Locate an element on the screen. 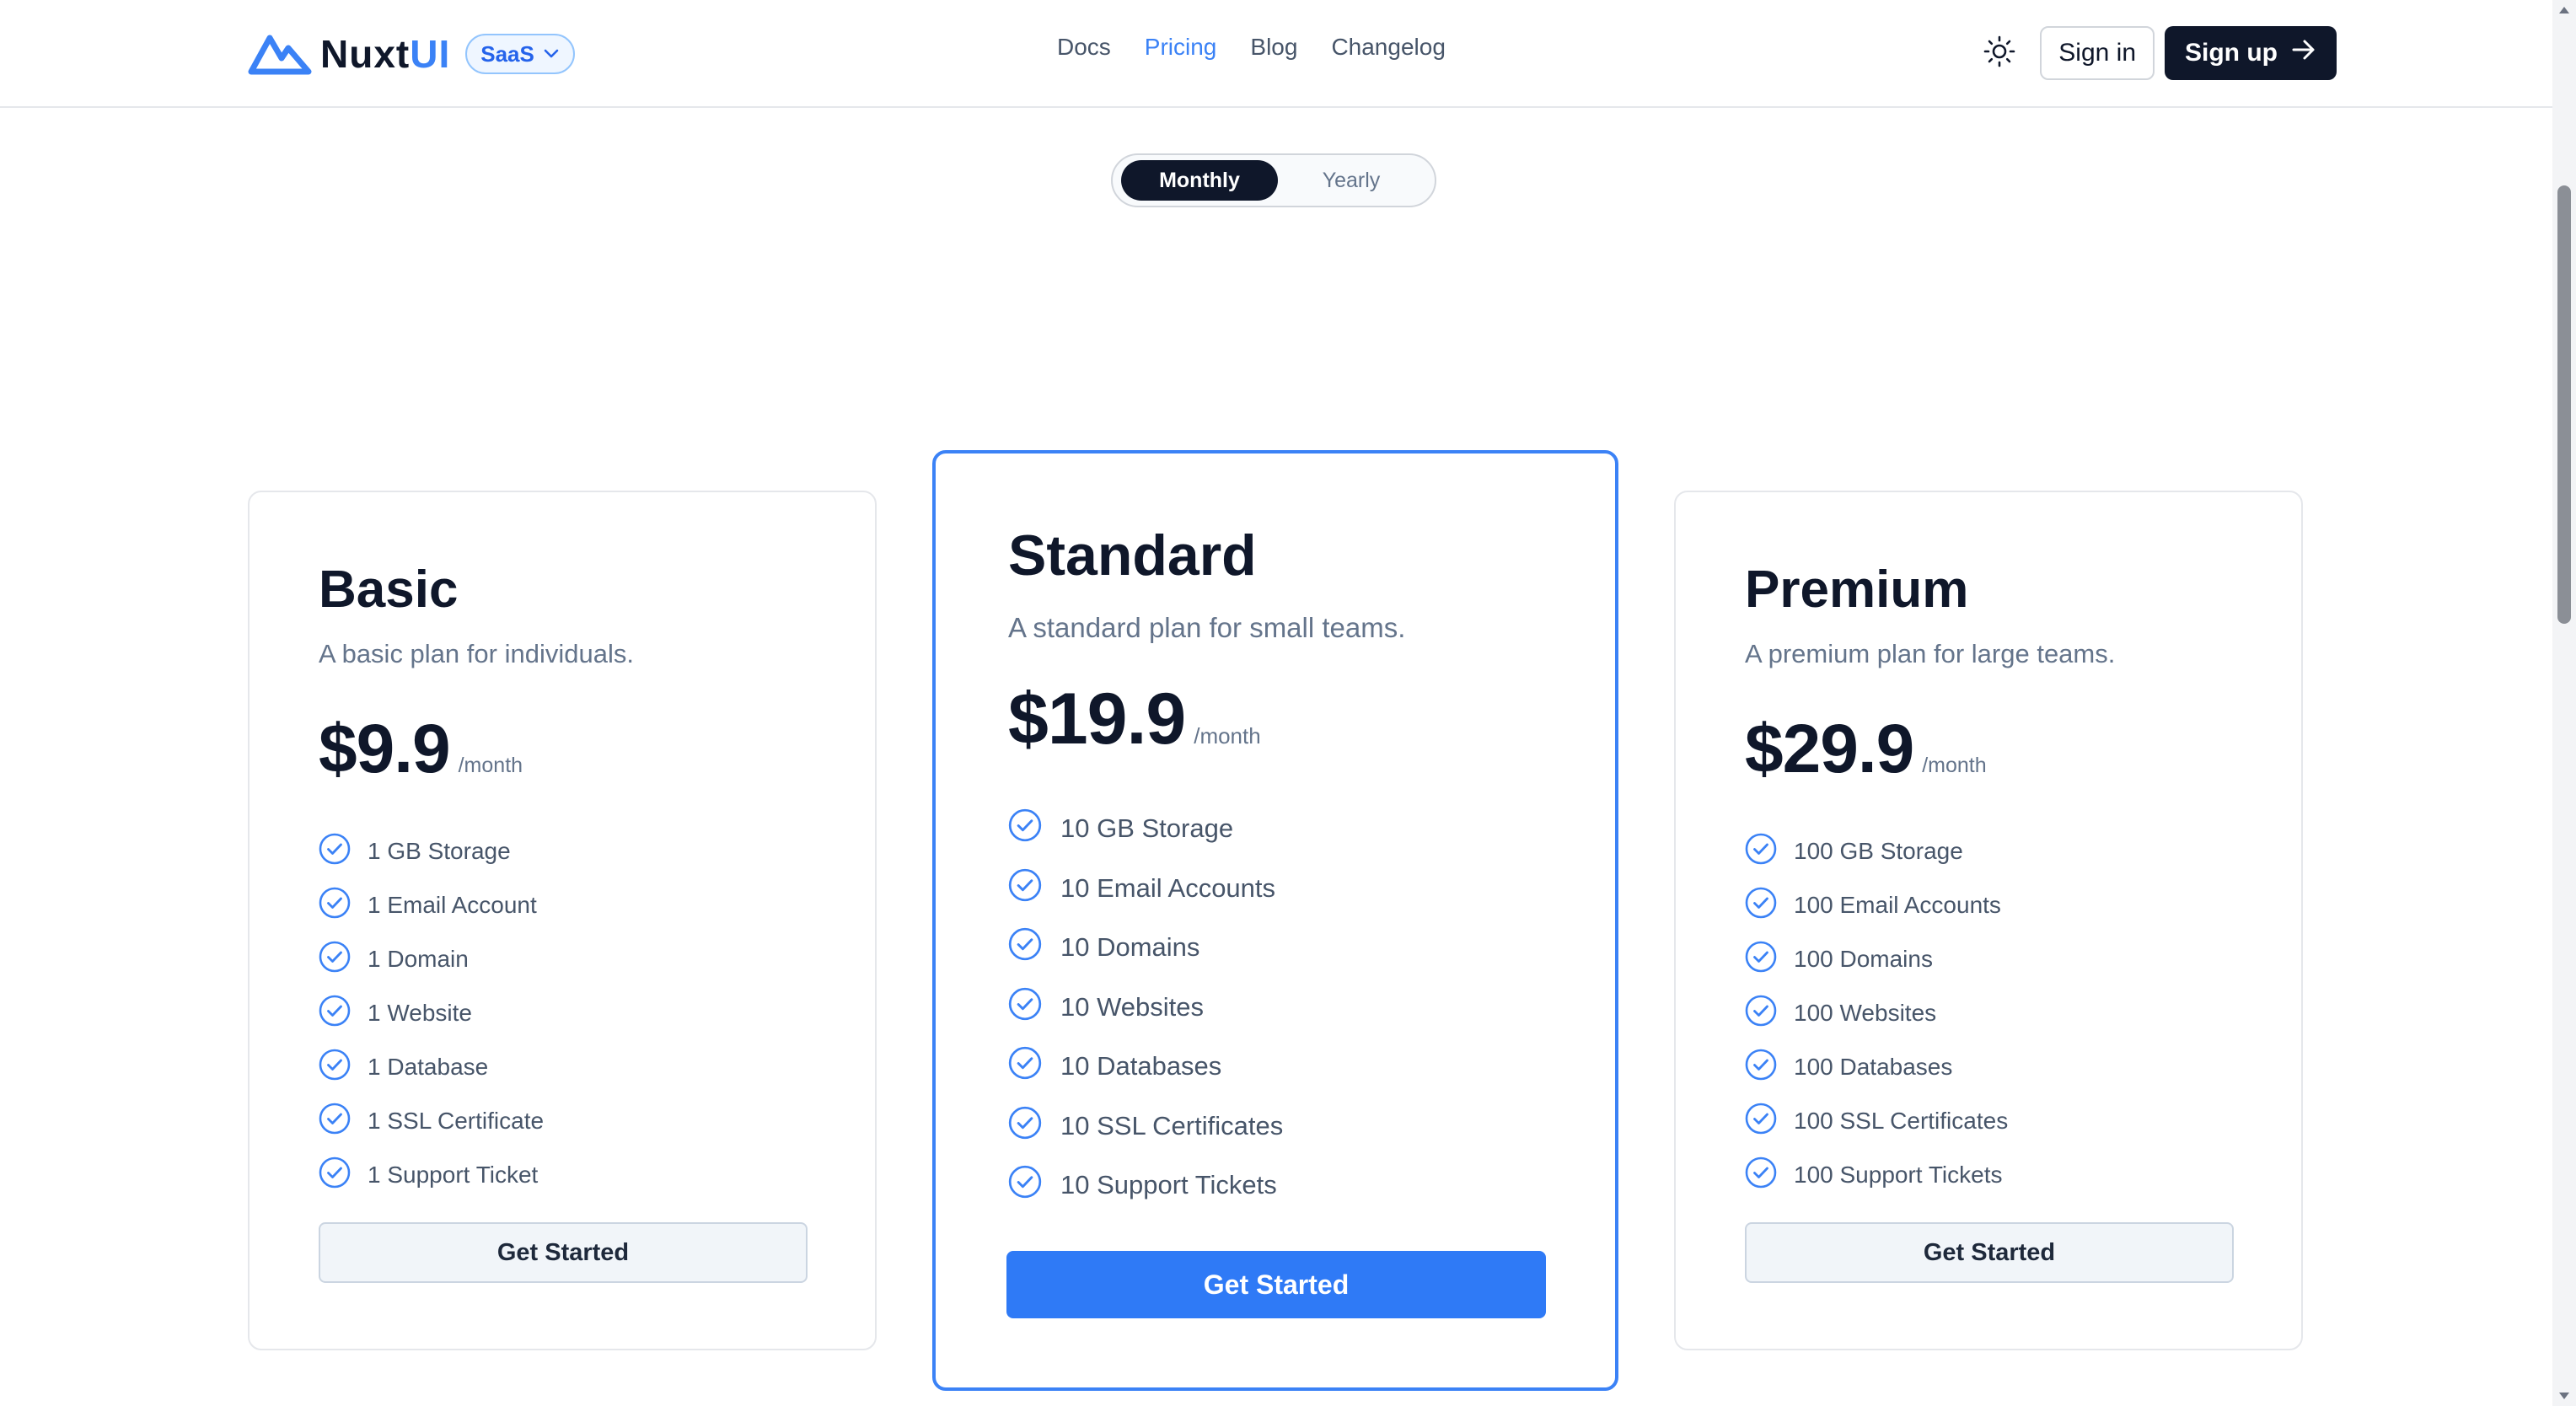 The height and width of the screenshot is (1406, 2576). feature-item: 1 Support Ticket is located at coordinates (430, 1175).